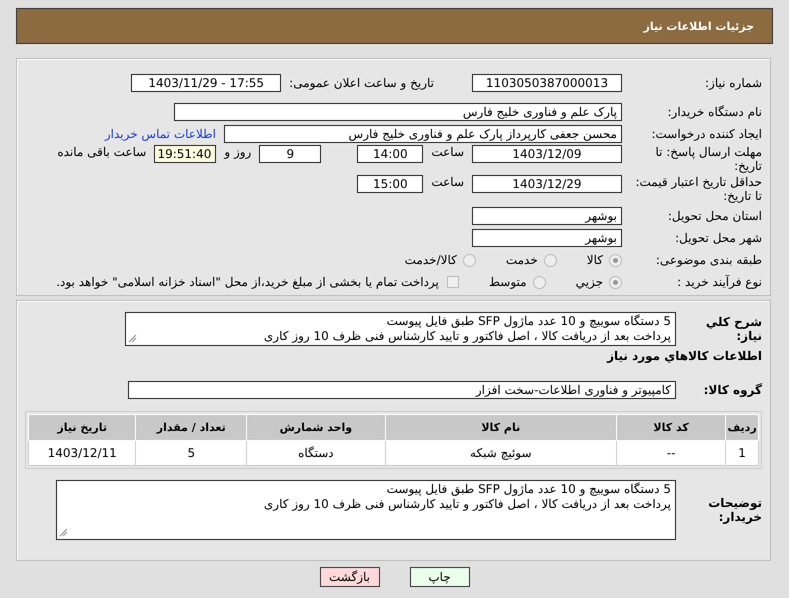  Describe the element at coordinates (430, 260) in the screenshot. I see `radio-label: کالا/خدمت` at that location.